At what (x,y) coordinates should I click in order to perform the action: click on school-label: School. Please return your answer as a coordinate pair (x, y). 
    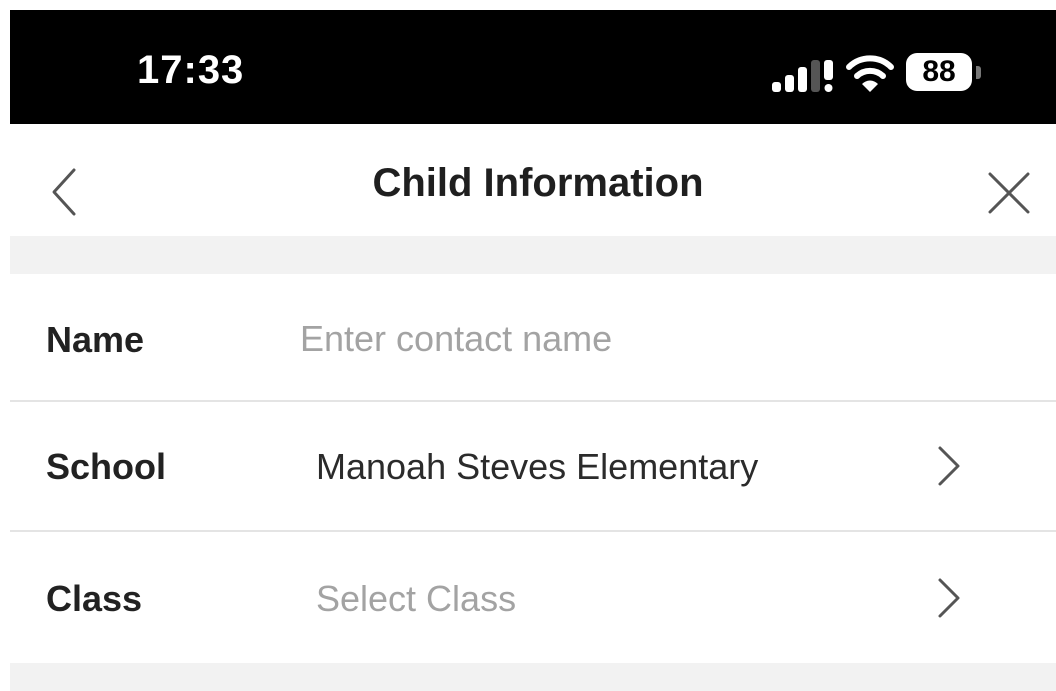
    Looking at the image, I should click on (106, 466).